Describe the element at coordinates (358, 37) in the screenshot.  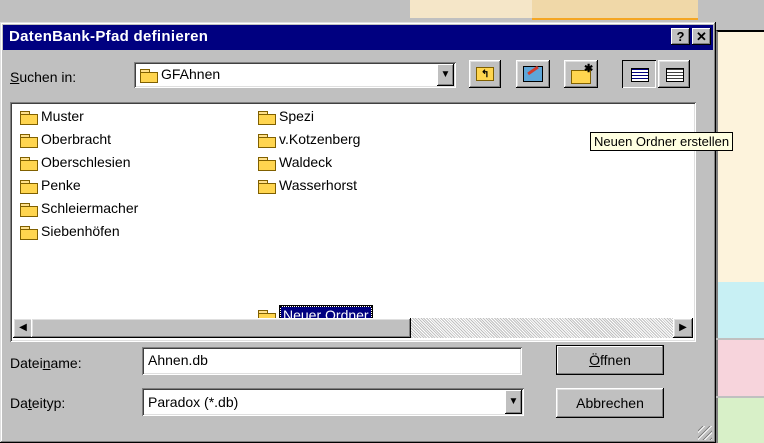
I see `title-bar: DatenBank-Pfad definieren ? ✕` at that location.